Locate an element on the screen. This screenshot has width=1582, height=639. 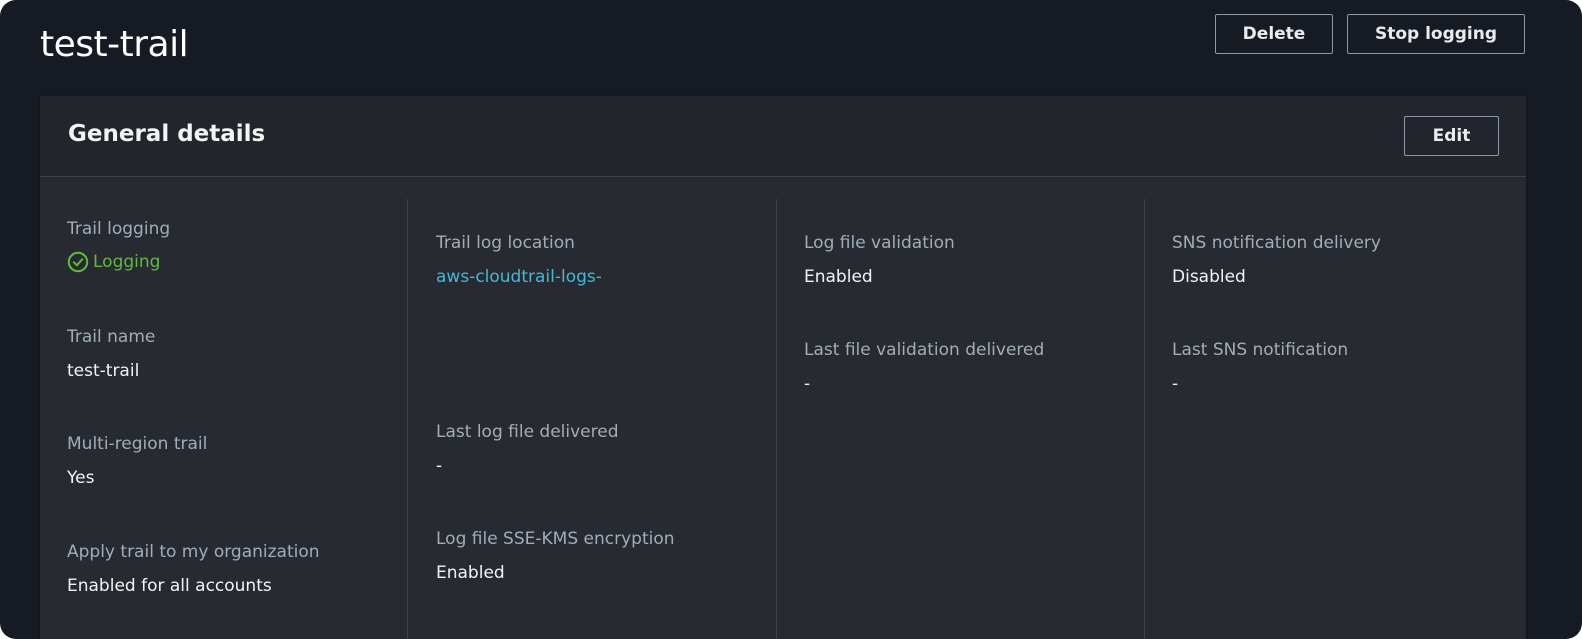
field-multi-region: Multi-region trail Yes is located at coordinates (137, 461).